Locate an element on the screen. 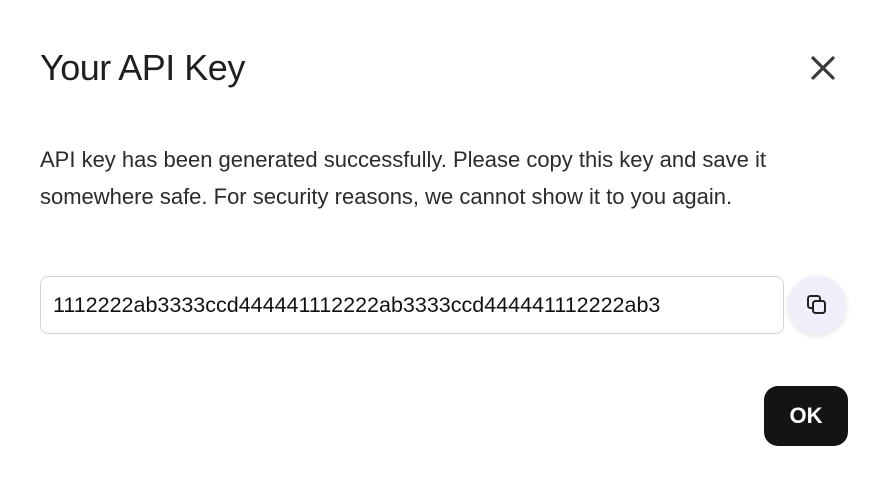 The width and height of the screenshot is (884, 482). ok-button: OK is located at coordinates (806, 416).